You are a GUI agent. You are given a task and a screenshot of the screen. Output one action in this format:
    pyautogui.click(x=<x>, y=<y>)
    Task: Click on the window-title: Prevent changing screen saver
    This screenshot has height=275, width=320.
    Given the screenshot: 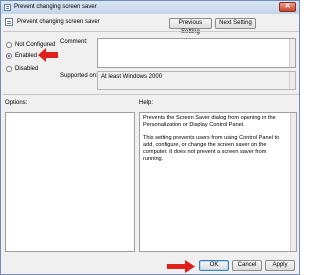 What is the action you would take?
    pyautogui.click(x=55, y=7)
    